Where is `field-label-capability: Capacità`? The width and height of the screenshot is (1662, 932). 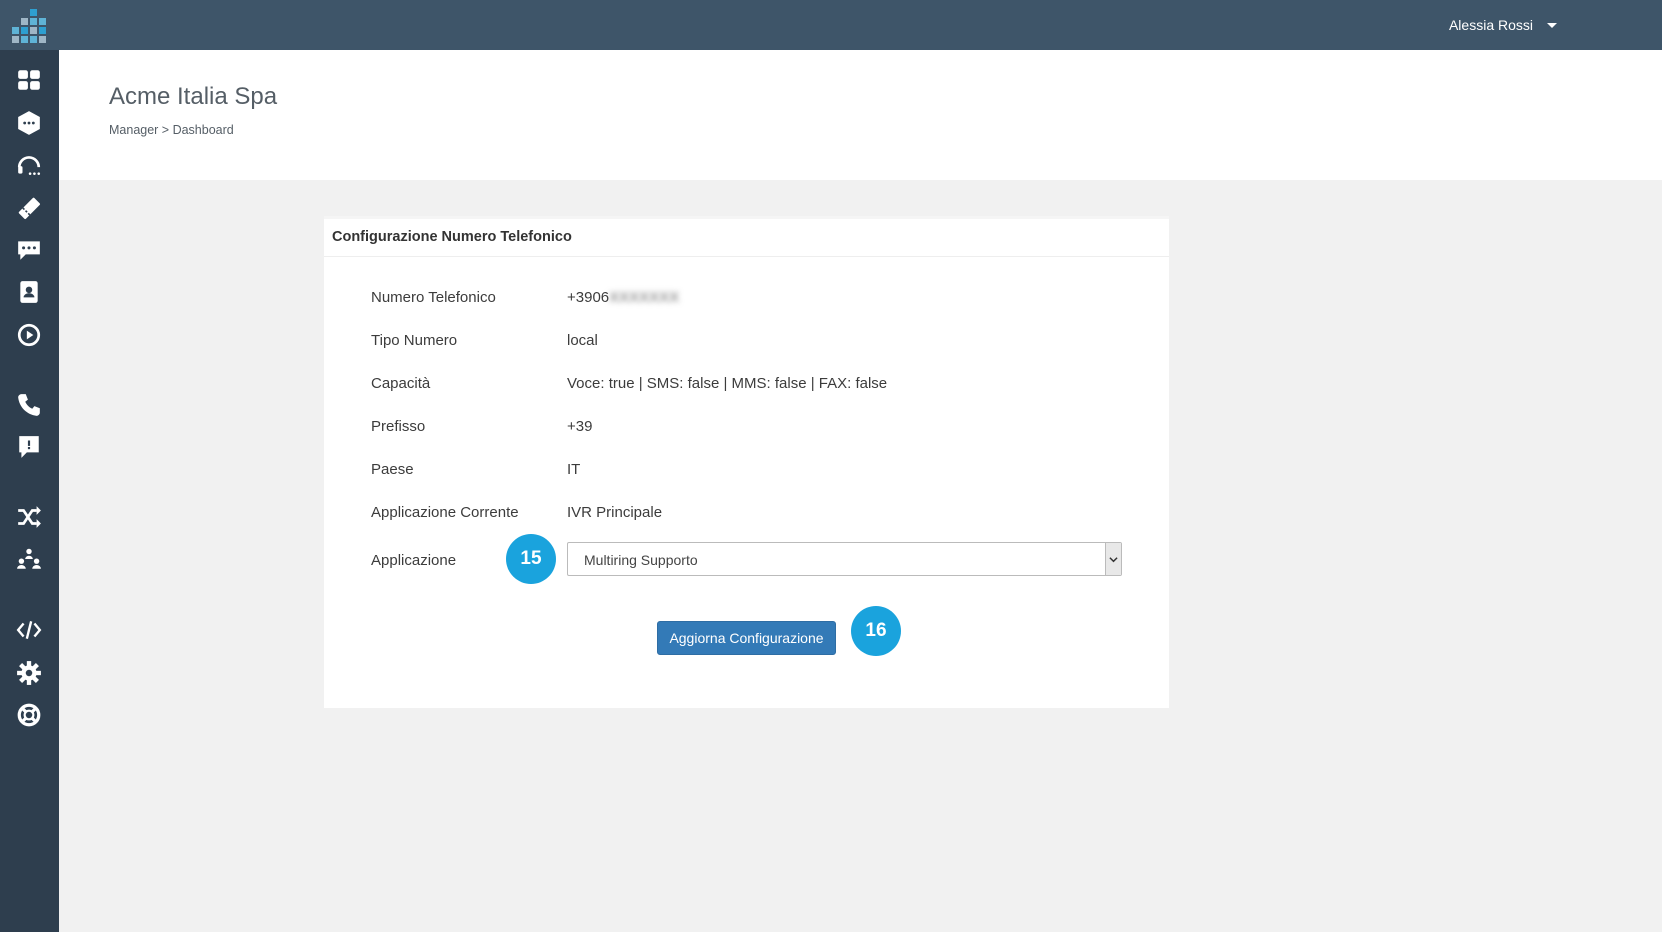
field-label-capability: Capacità is located at coordinates (401, 383).